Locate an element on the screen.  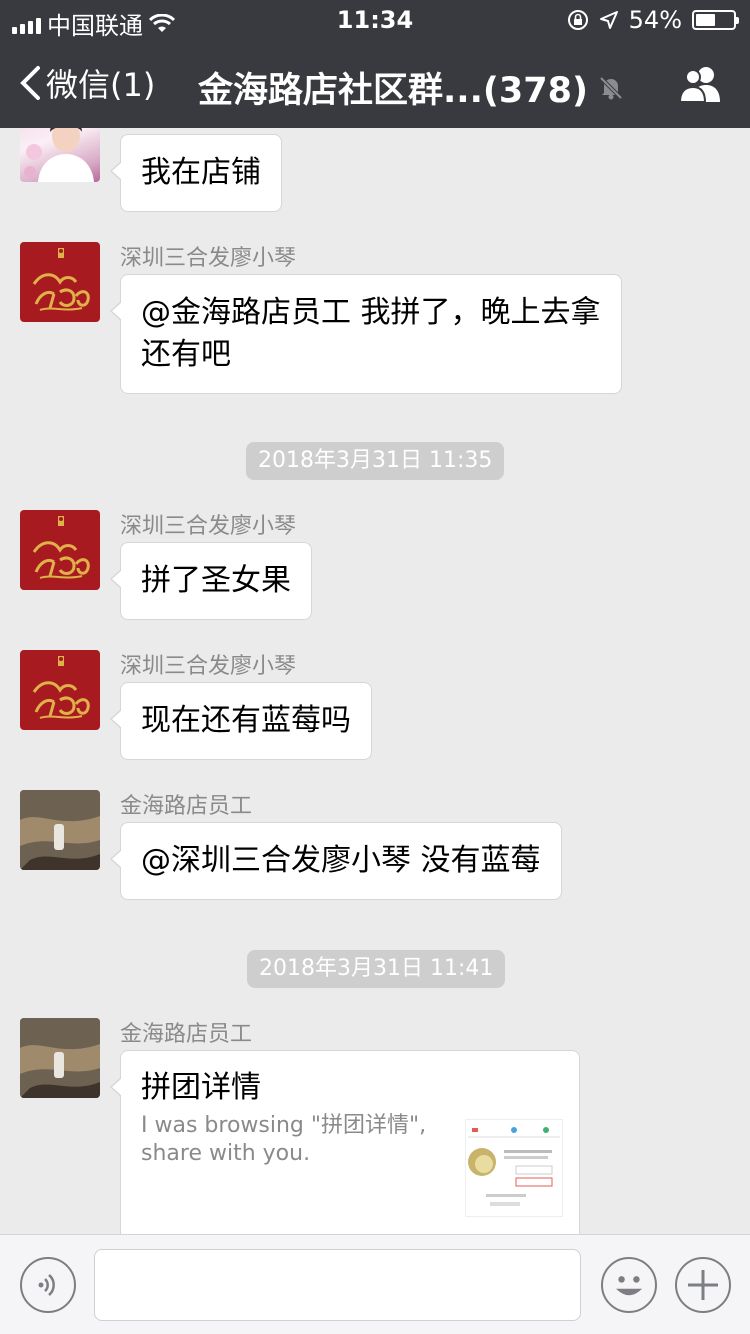
message-text: 我在店铺 is located at coordinates (201, 172).